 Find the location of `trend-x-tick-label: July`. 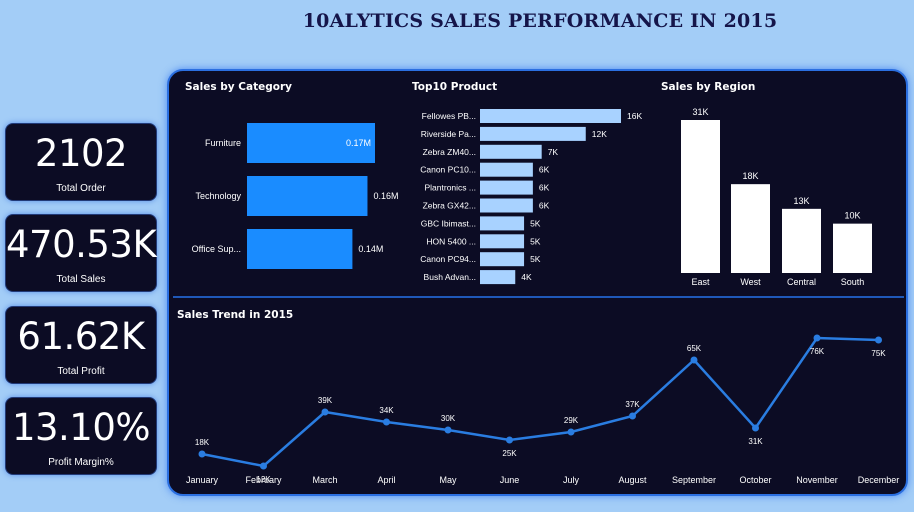

trend-x-tick-label: July is located at coordinates (571, 480).